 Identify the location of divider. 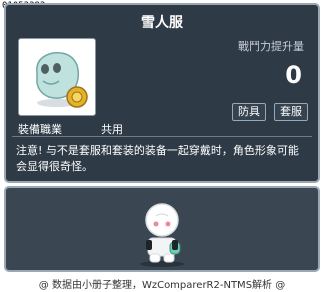
(162, 136).